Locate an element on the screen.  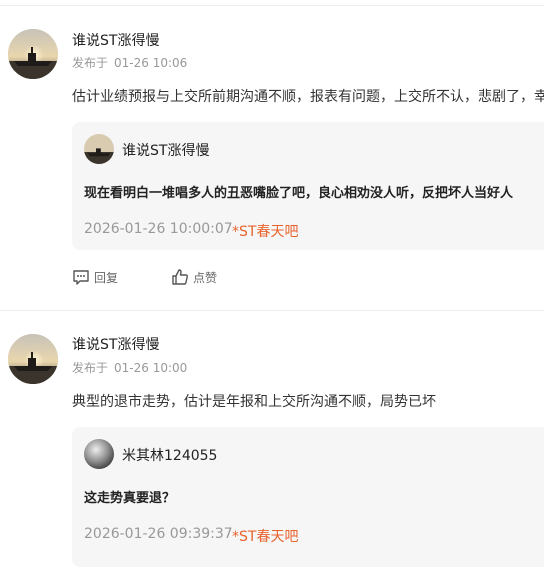
quoted-author: 米其林124055 is located at coordinates (169, 455).